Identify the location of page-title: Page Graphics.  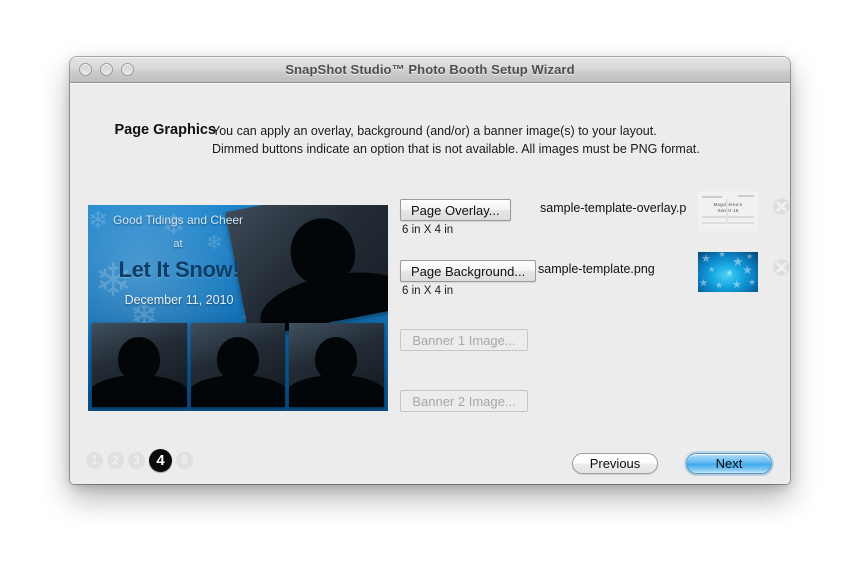
(165, 130).